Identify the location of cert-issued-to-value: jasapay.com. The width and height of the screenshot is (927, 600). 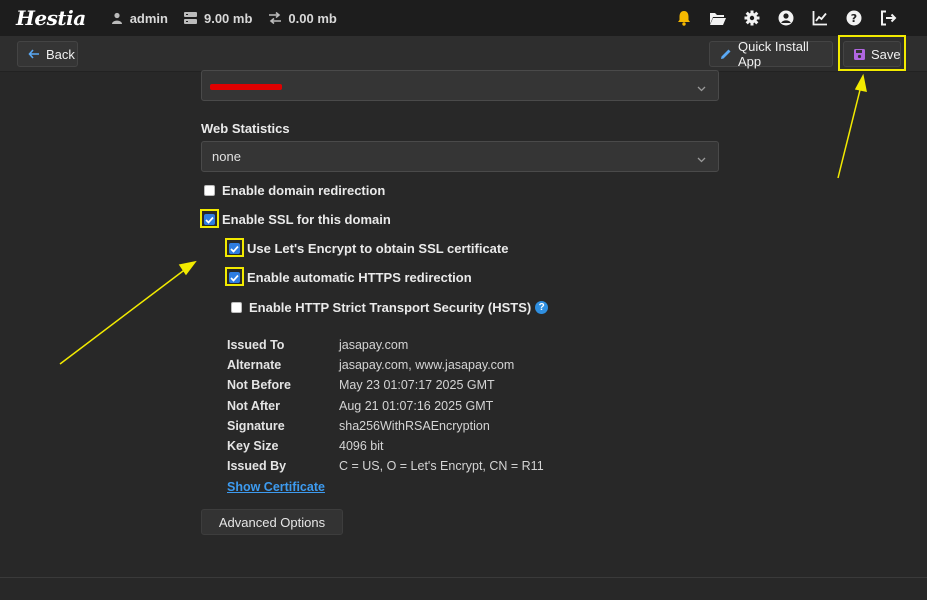
(374, 345).